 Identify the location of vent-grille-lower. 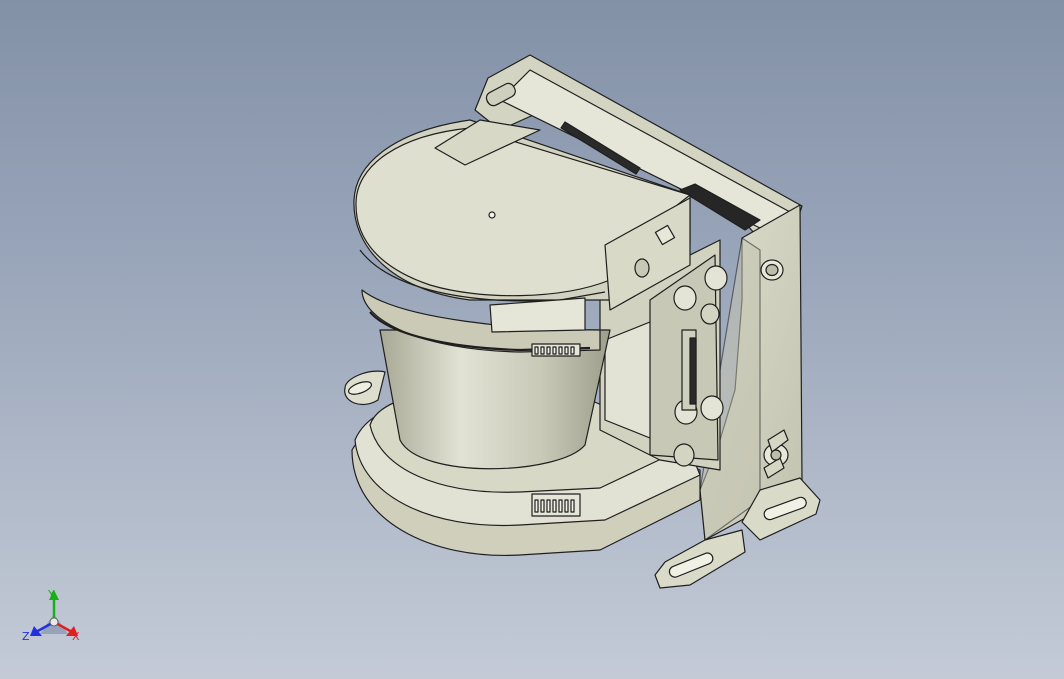
(556, 505).